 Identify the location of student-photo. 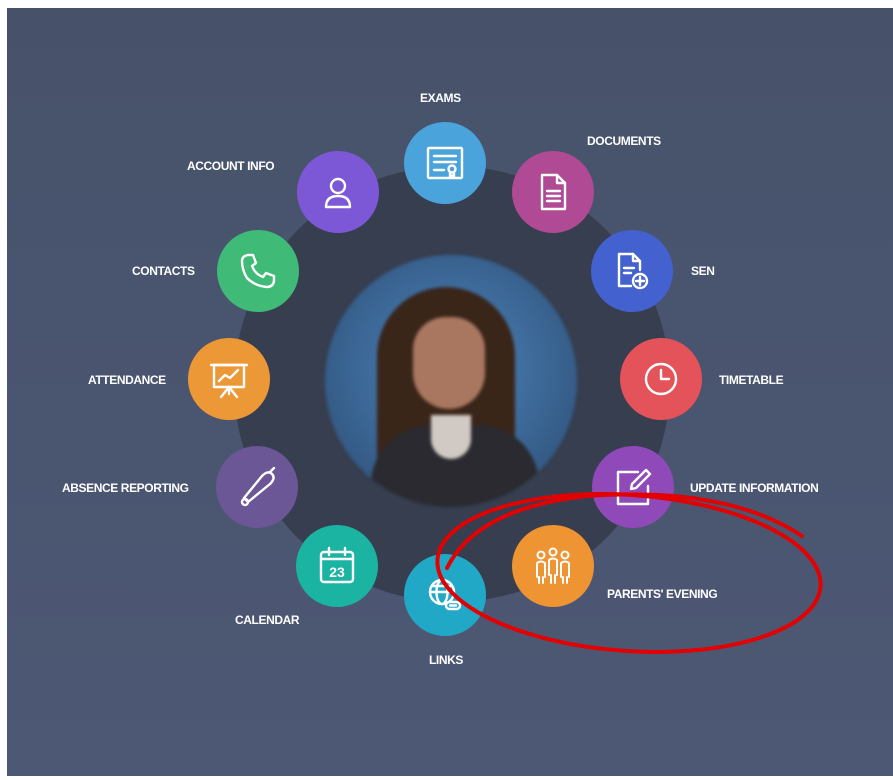
(451, 381).